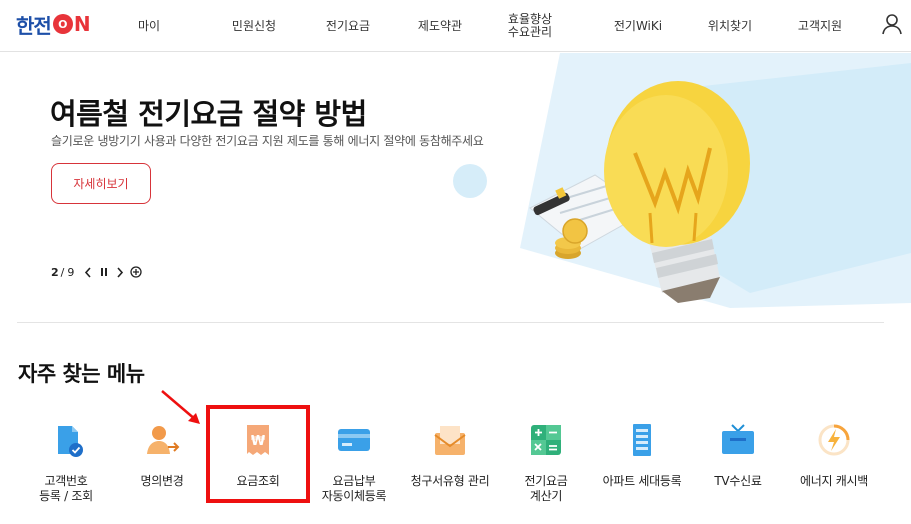  I want to click on nav-label: 전기WiKi, so click(638, 25).